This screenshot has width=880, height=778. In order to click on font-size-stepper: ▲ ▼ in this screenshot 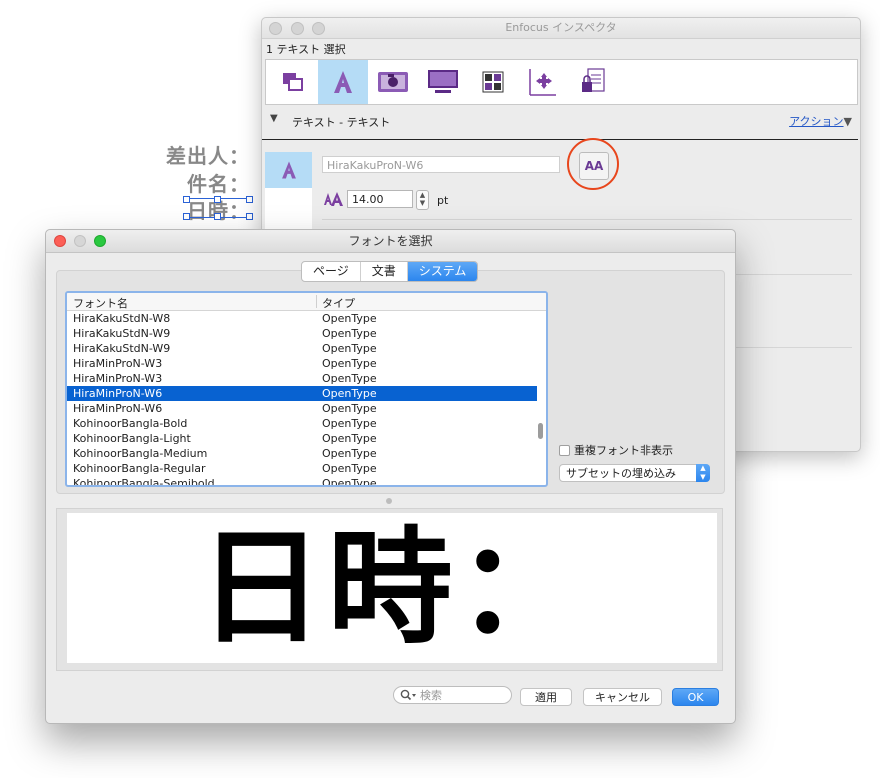, I will do `click(422, 200)`.